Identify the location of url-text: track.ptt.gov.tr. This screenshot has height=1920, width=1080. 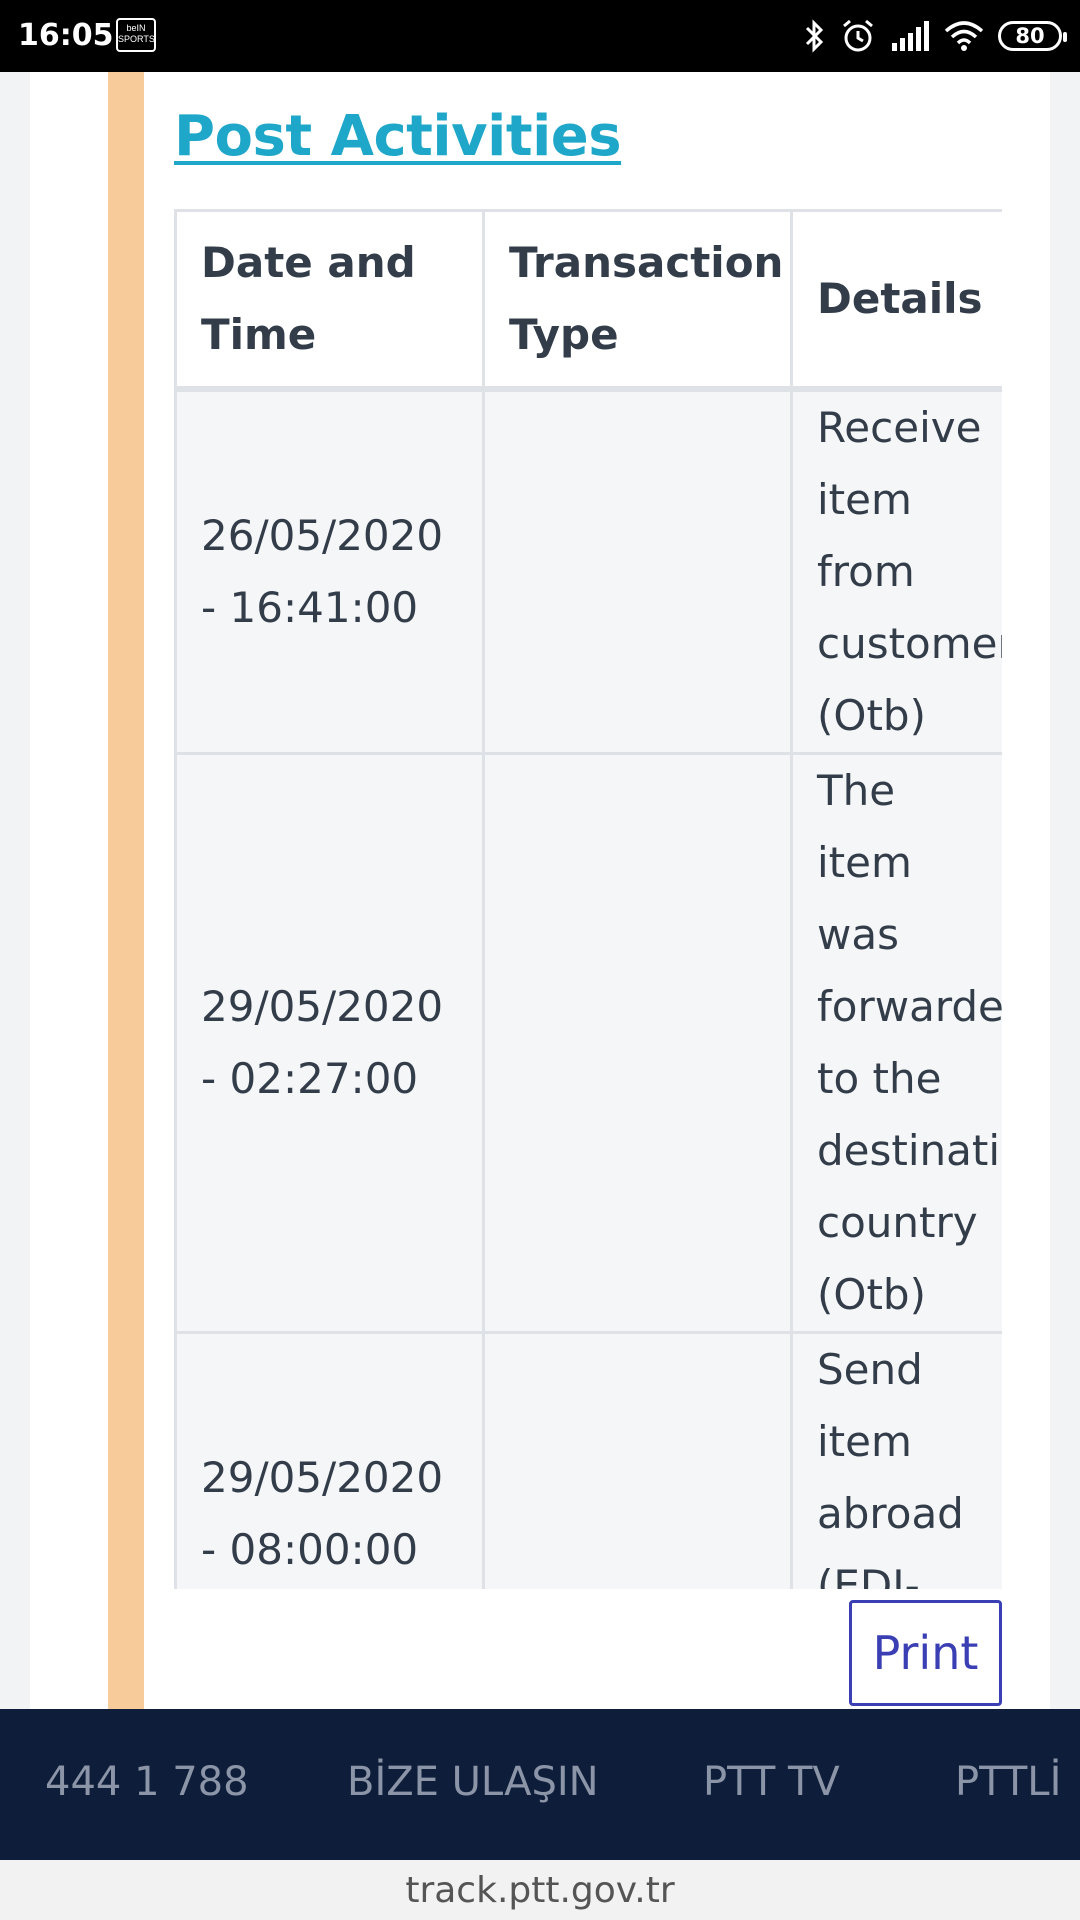
(540, 1890).